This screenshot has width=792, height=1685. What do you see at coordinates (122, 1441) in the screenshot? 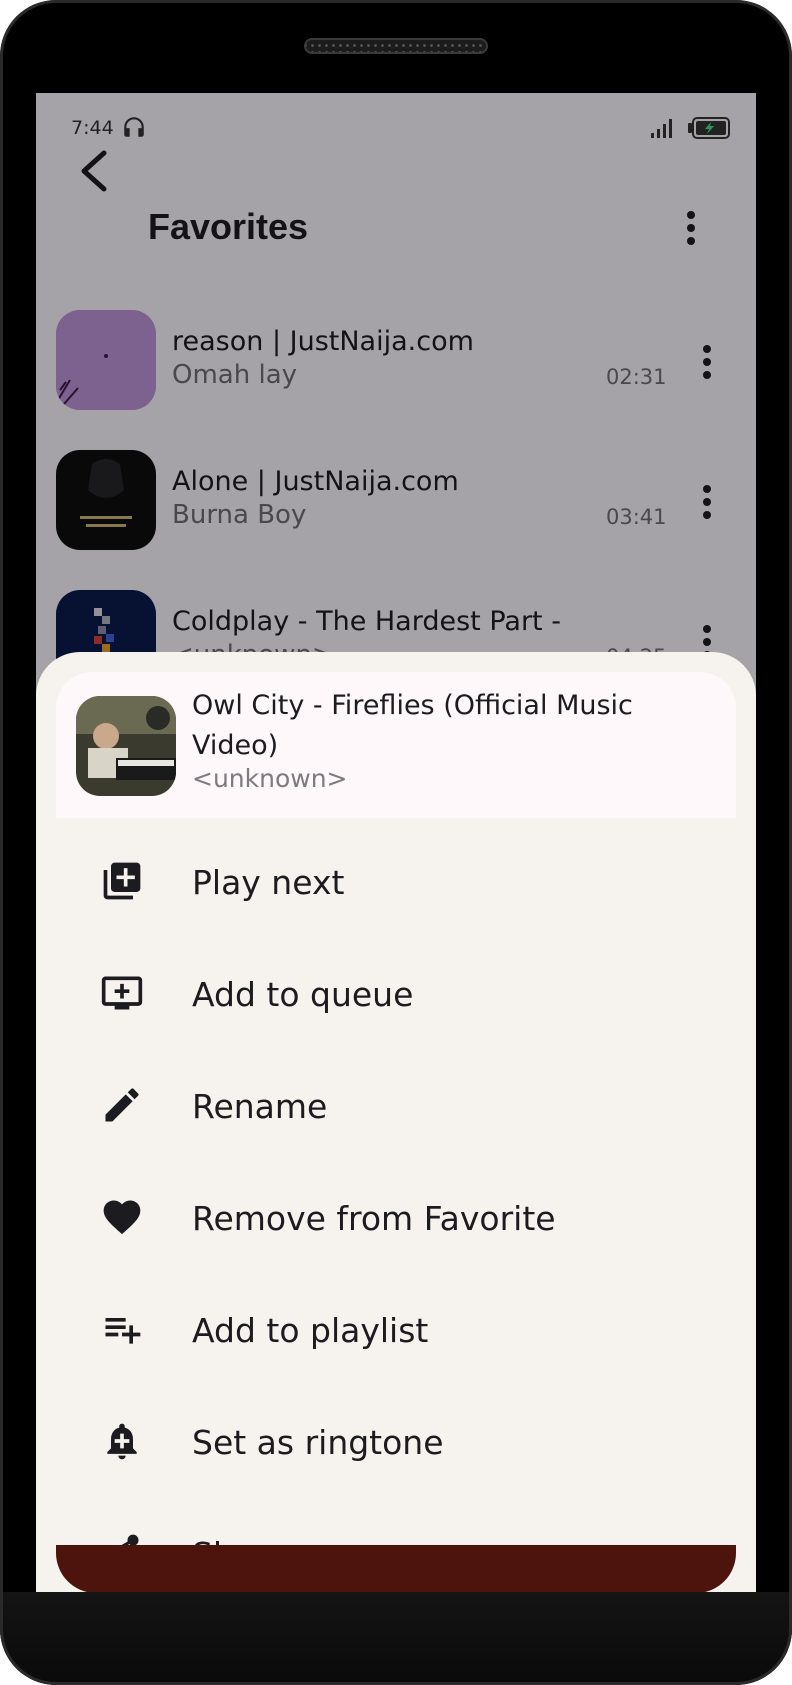
I see `ringtone-bell-icon` at bounding box center [122, 1441].